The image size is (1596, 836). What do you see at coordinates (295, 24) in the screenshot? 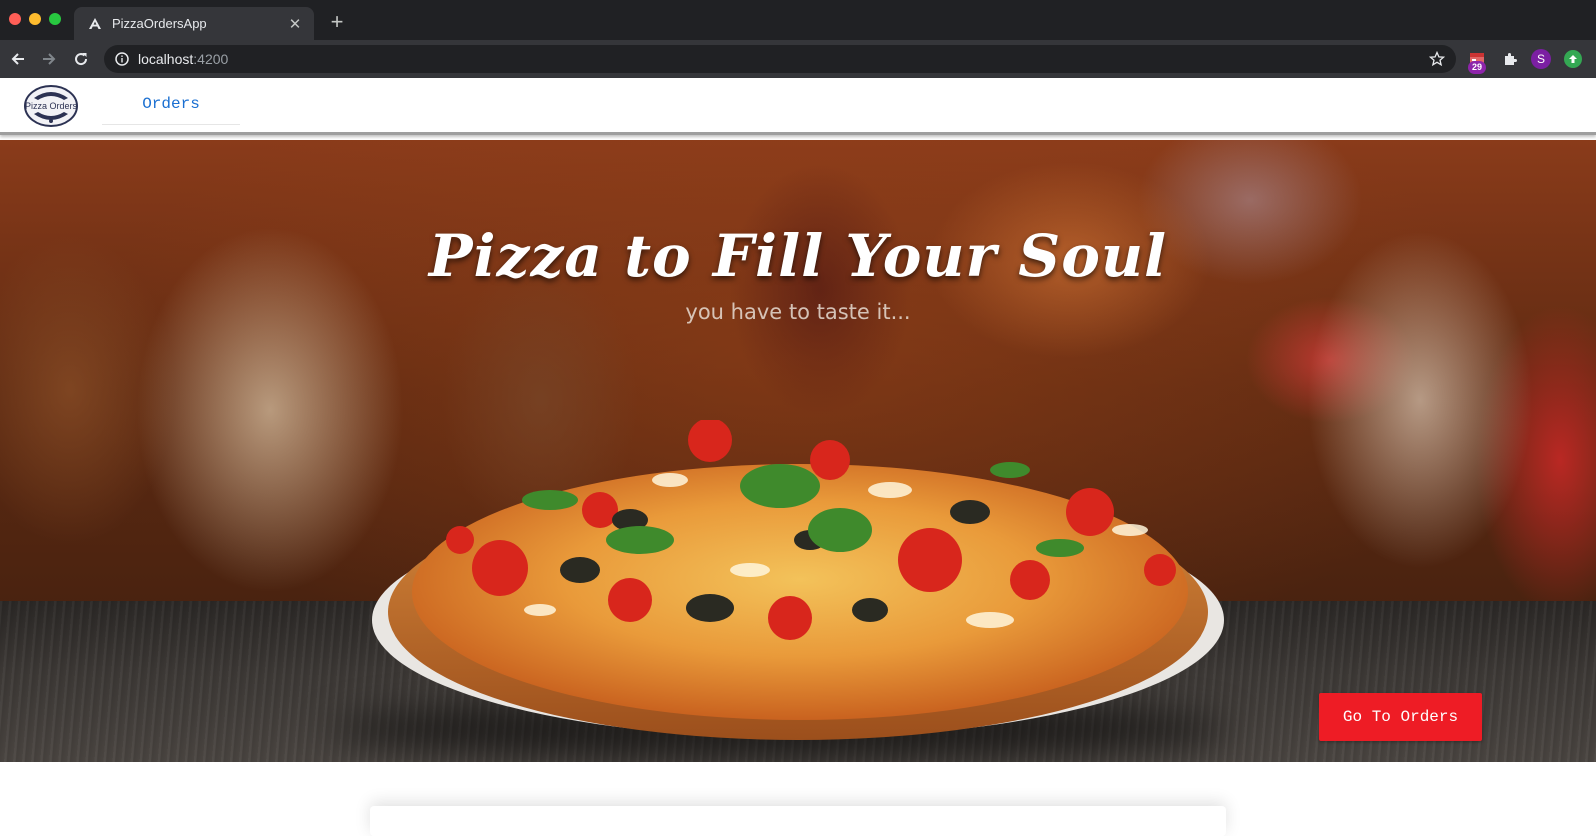
I see `close-tab-icon: ✕` at bounding box center [295, 24].